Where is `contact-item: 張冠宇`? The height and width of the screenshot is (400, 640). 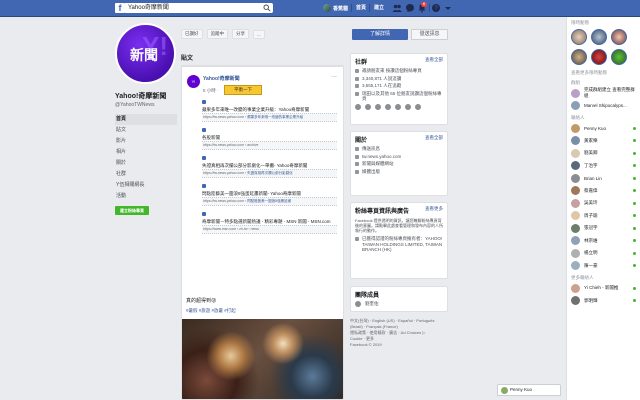 contact-item: 張冠宇 is located at coordinates (603, 228).